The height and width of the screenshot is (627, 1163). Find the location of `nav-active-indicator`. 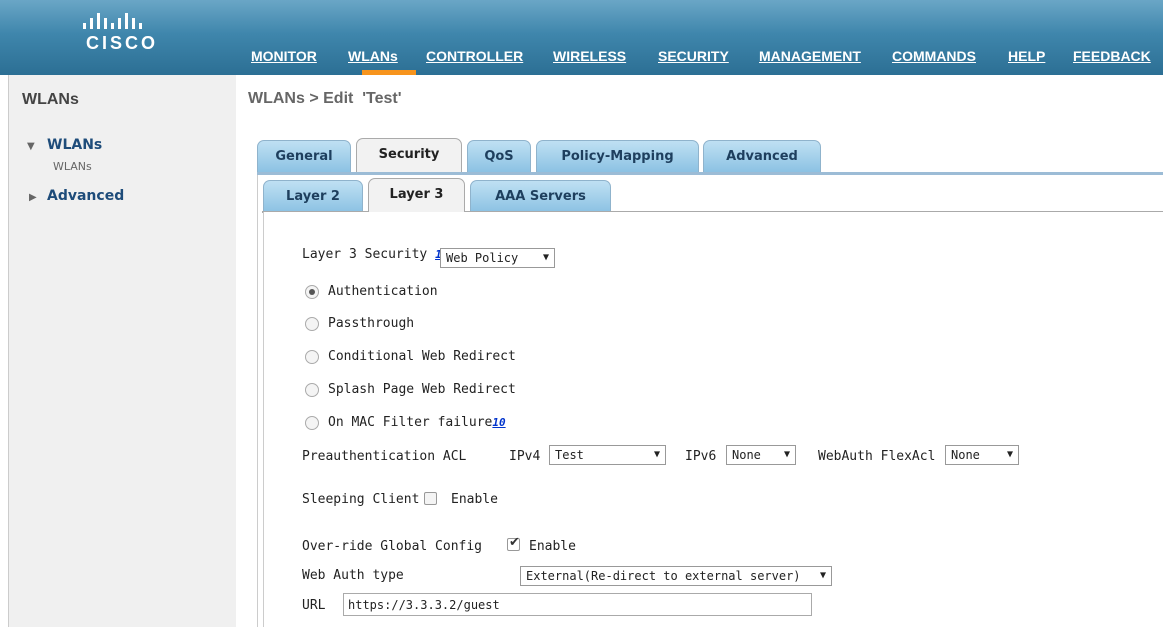

nav-active-indicator is located at coordinates (389, 72).